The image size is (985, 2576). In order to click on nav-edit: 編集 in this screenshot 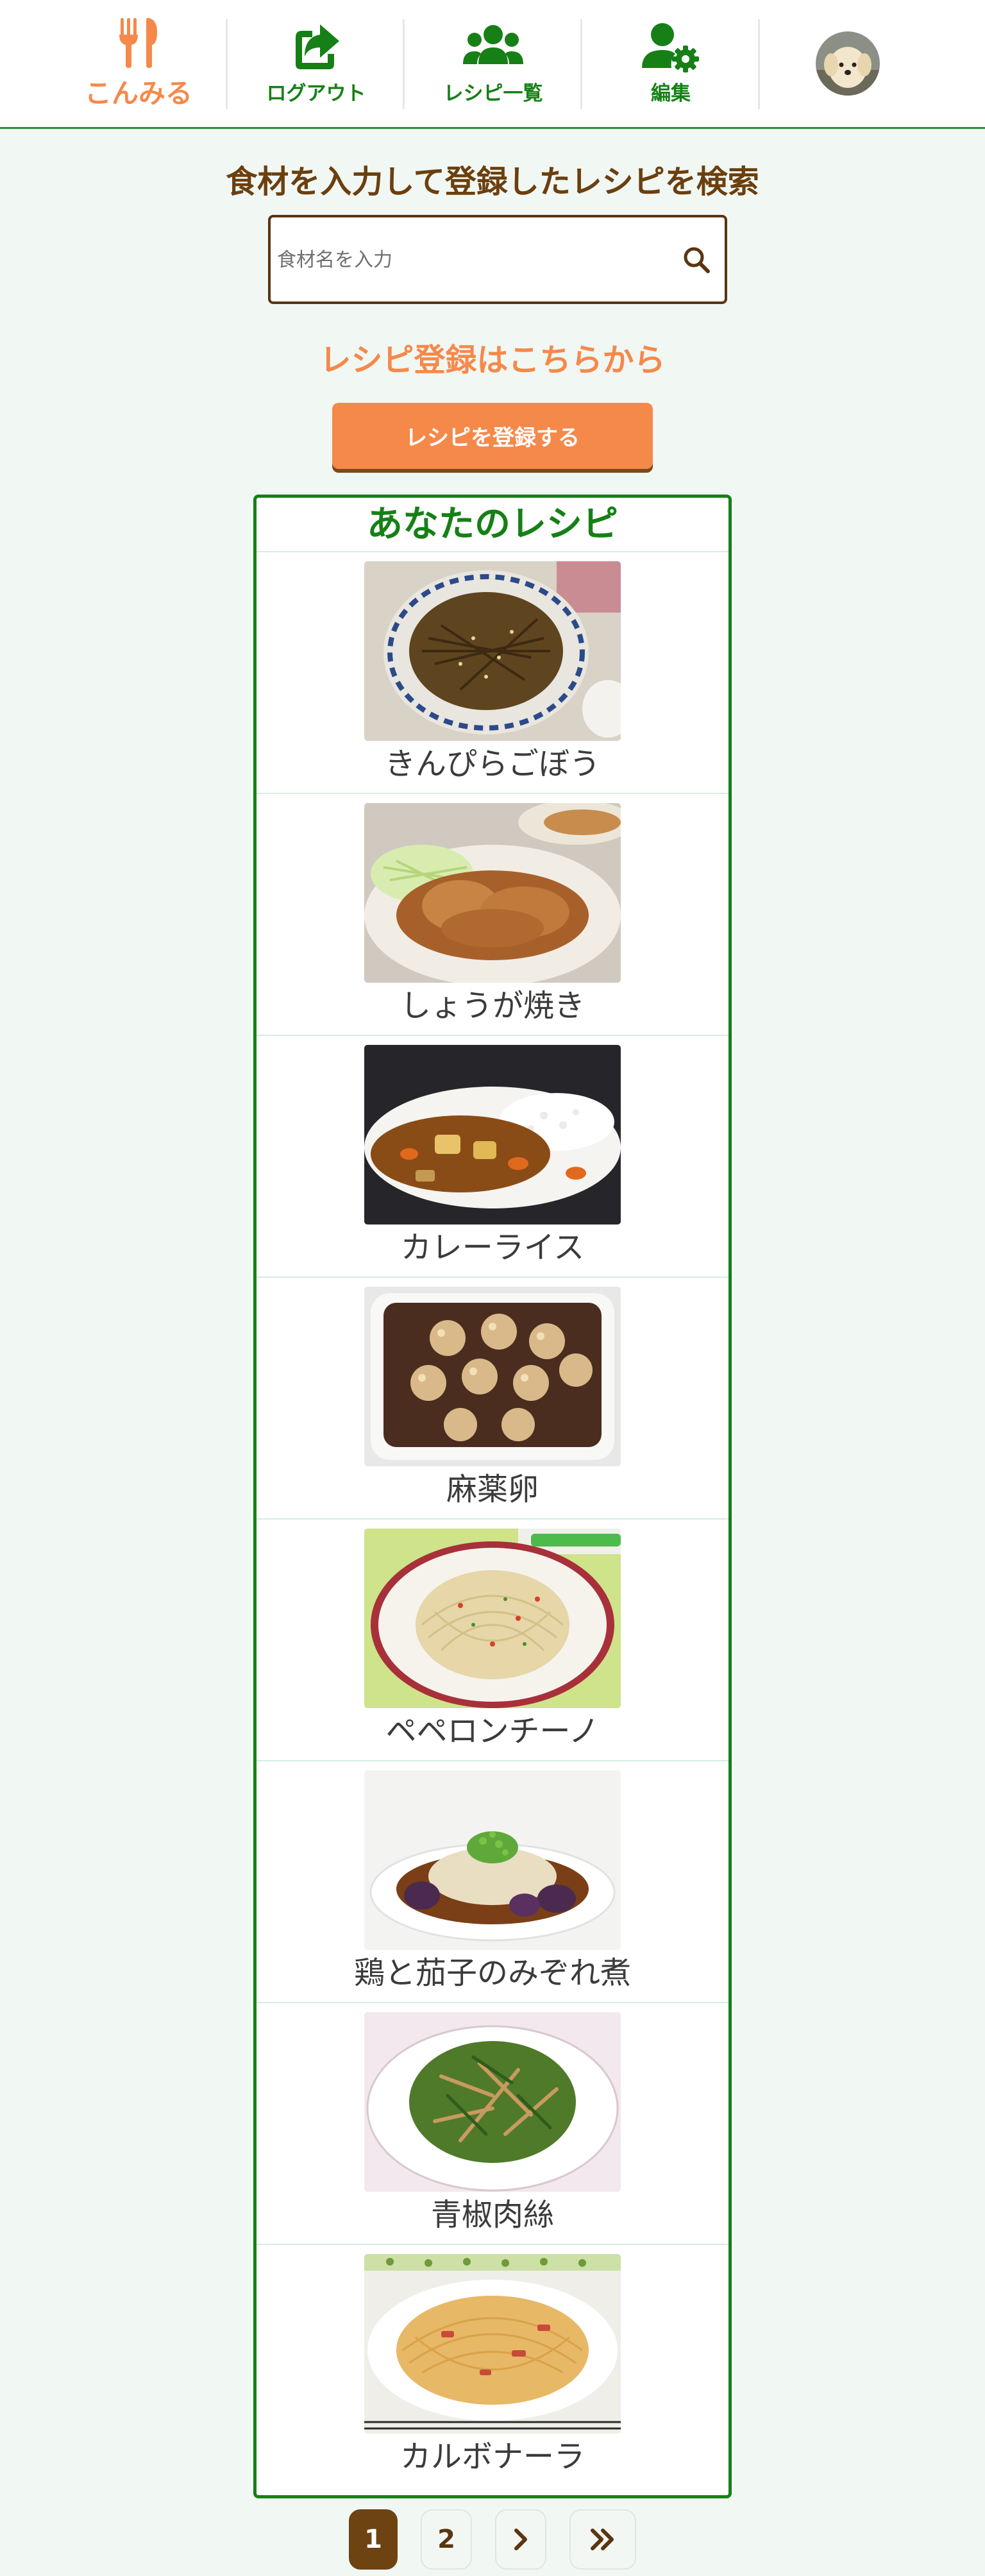, I will do `click(670, 63)`.